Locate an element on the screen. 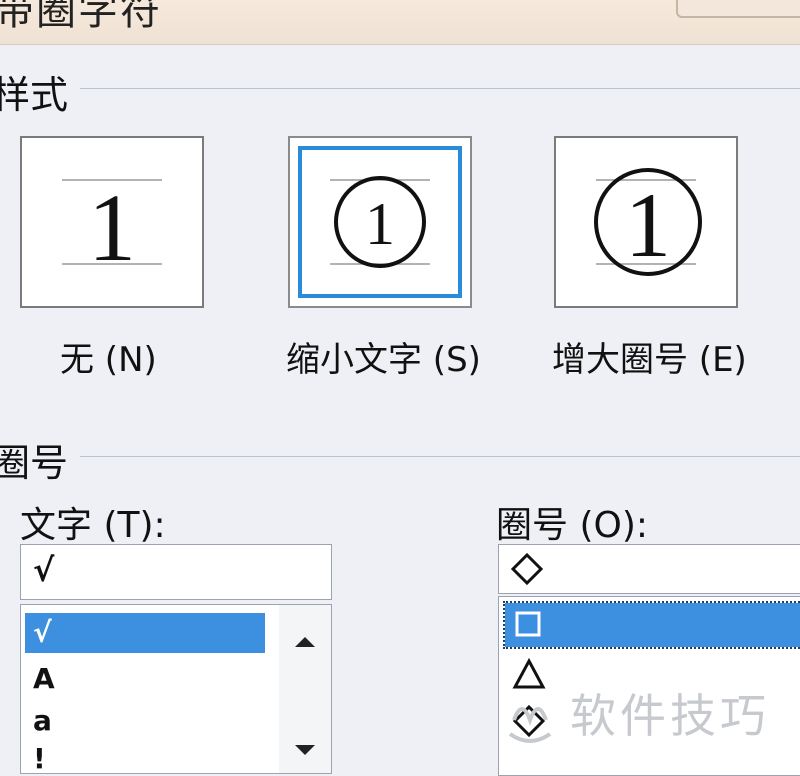 The height and width of the screenshot is (776, 800). style-option-shrink-label: 缩小文字 (S) is located at coordinates (383, 360).